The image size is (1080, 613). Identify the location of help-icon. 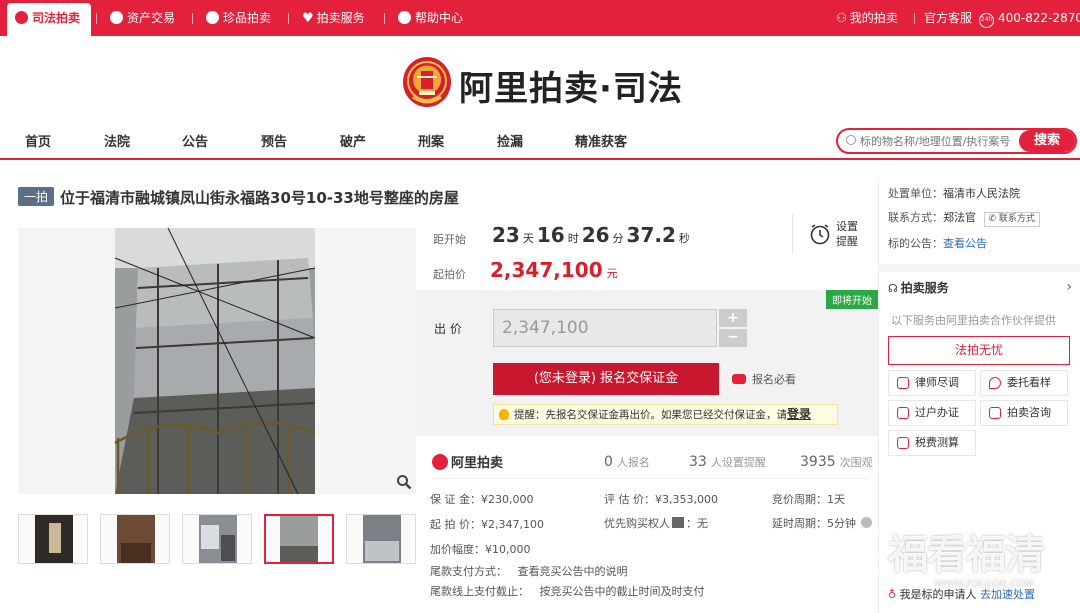
(866, 522).